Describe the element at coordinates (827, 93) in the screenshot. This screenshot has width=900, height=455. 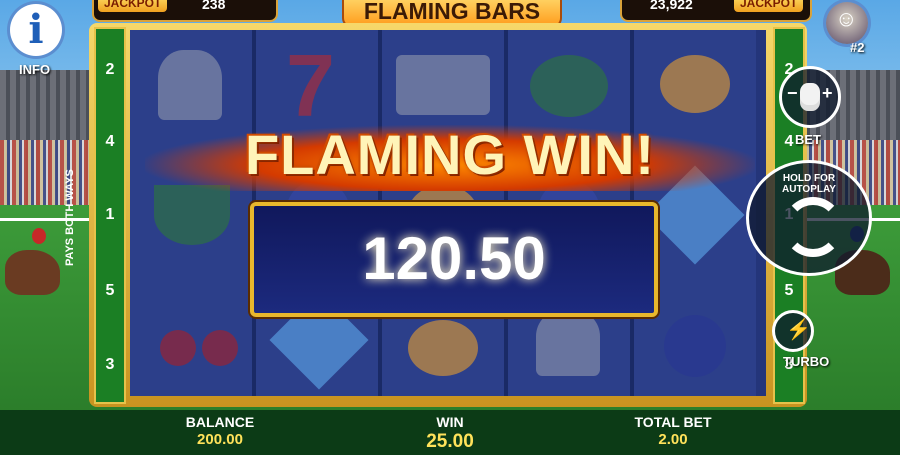
I see `plus-icon: +` at that location.